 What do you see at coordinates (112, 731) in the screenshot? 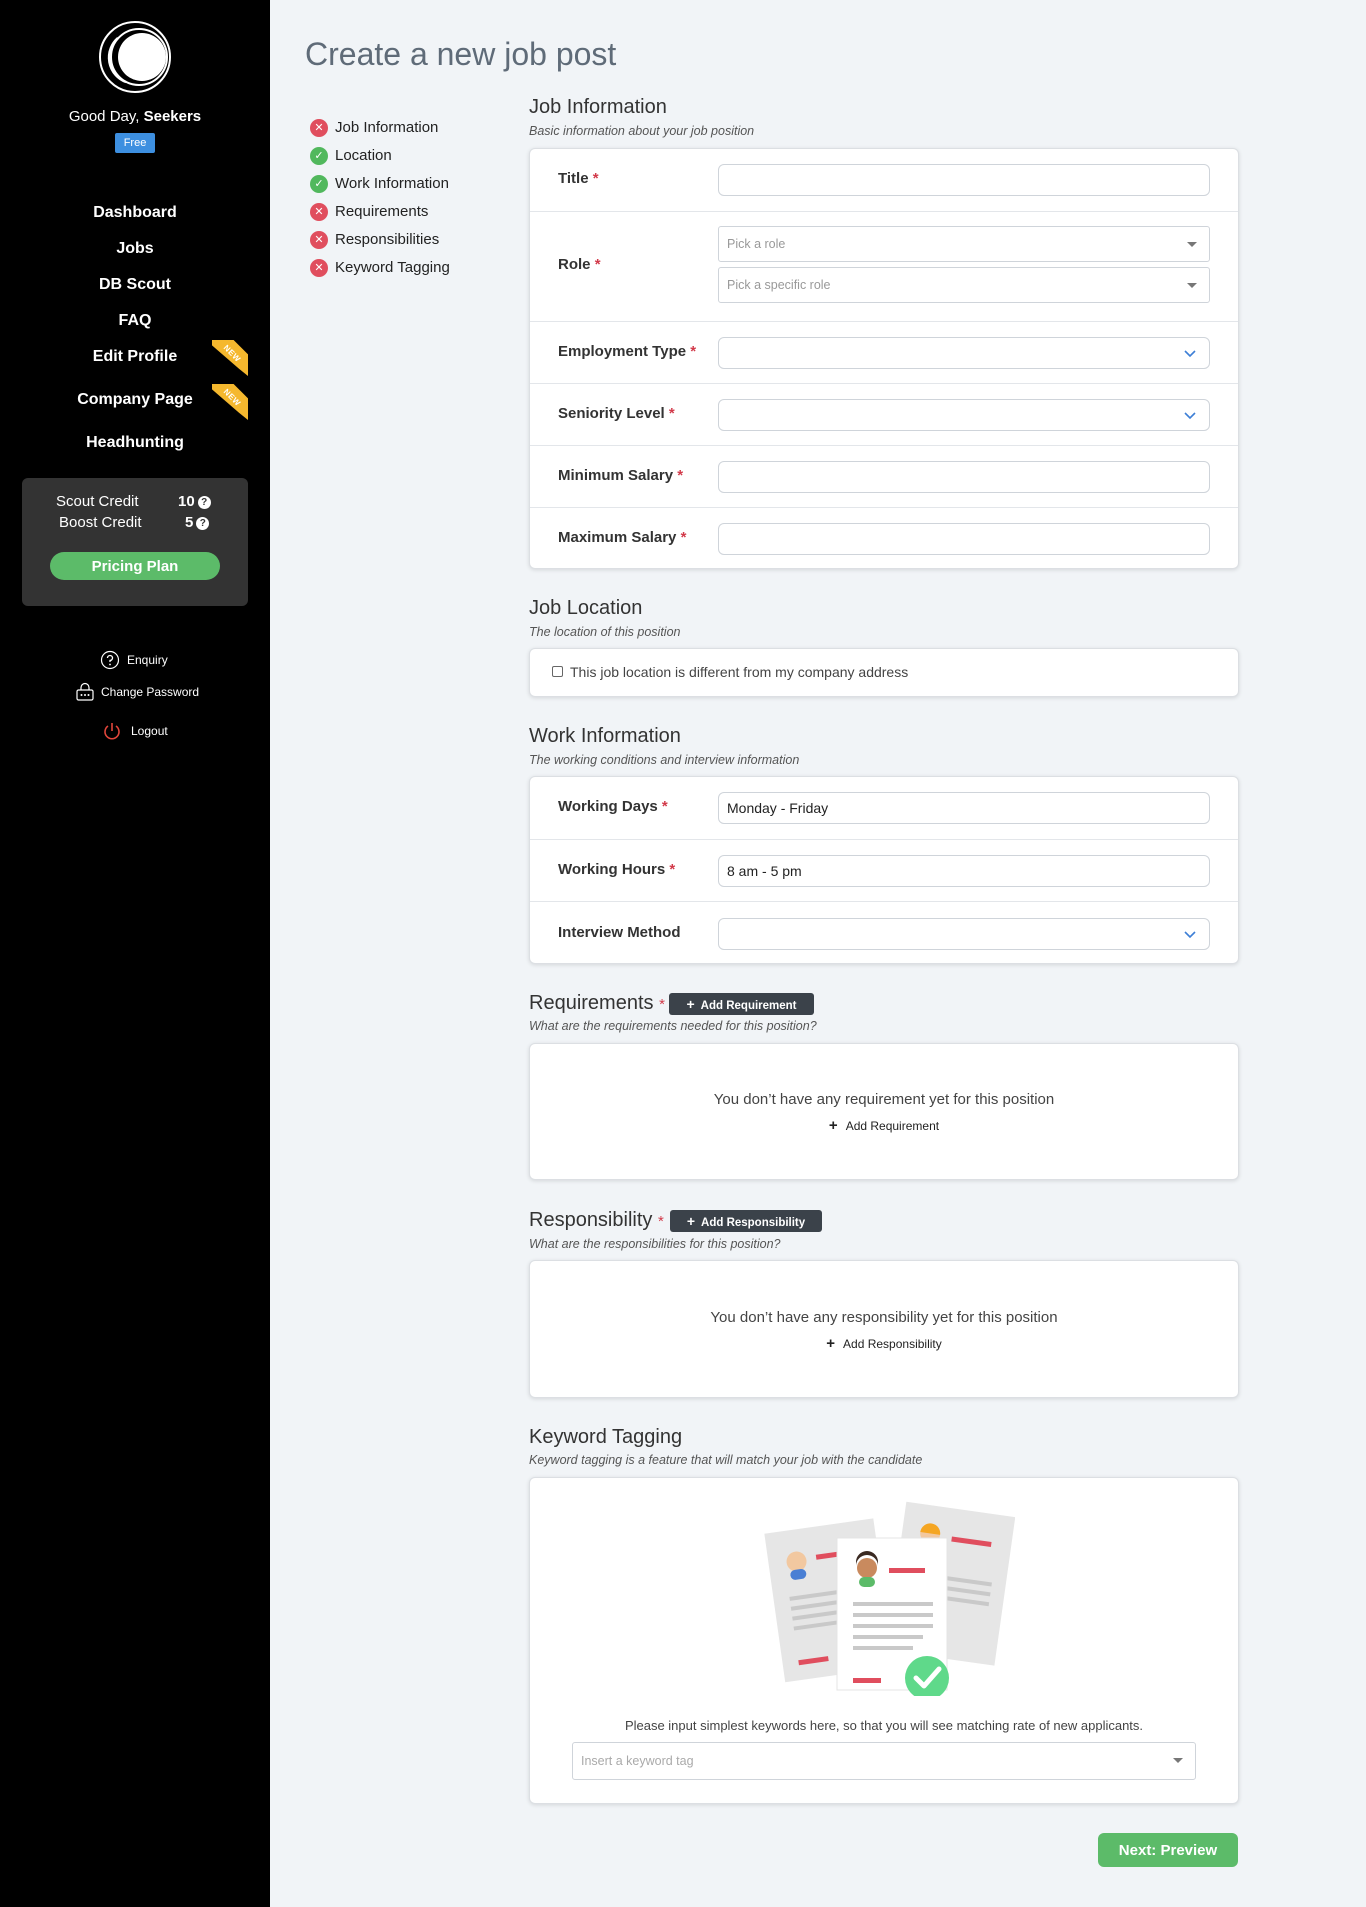
I see `power-icon` at bounding box center [112, 731].